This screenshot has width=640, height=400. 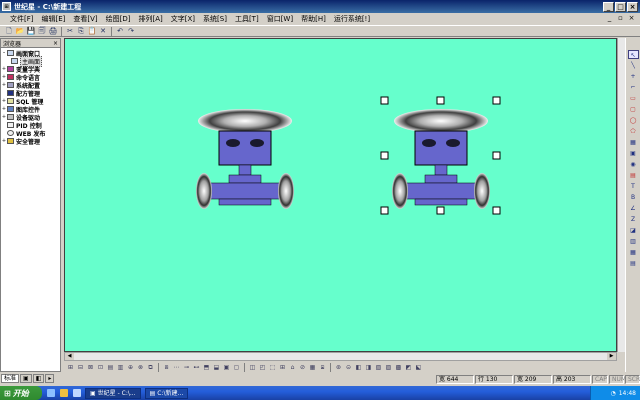 What do you see at coordinates (42, 31) in the screenshot?
I see `save-all-icon: 🗐` at bounding box center [42, 31].